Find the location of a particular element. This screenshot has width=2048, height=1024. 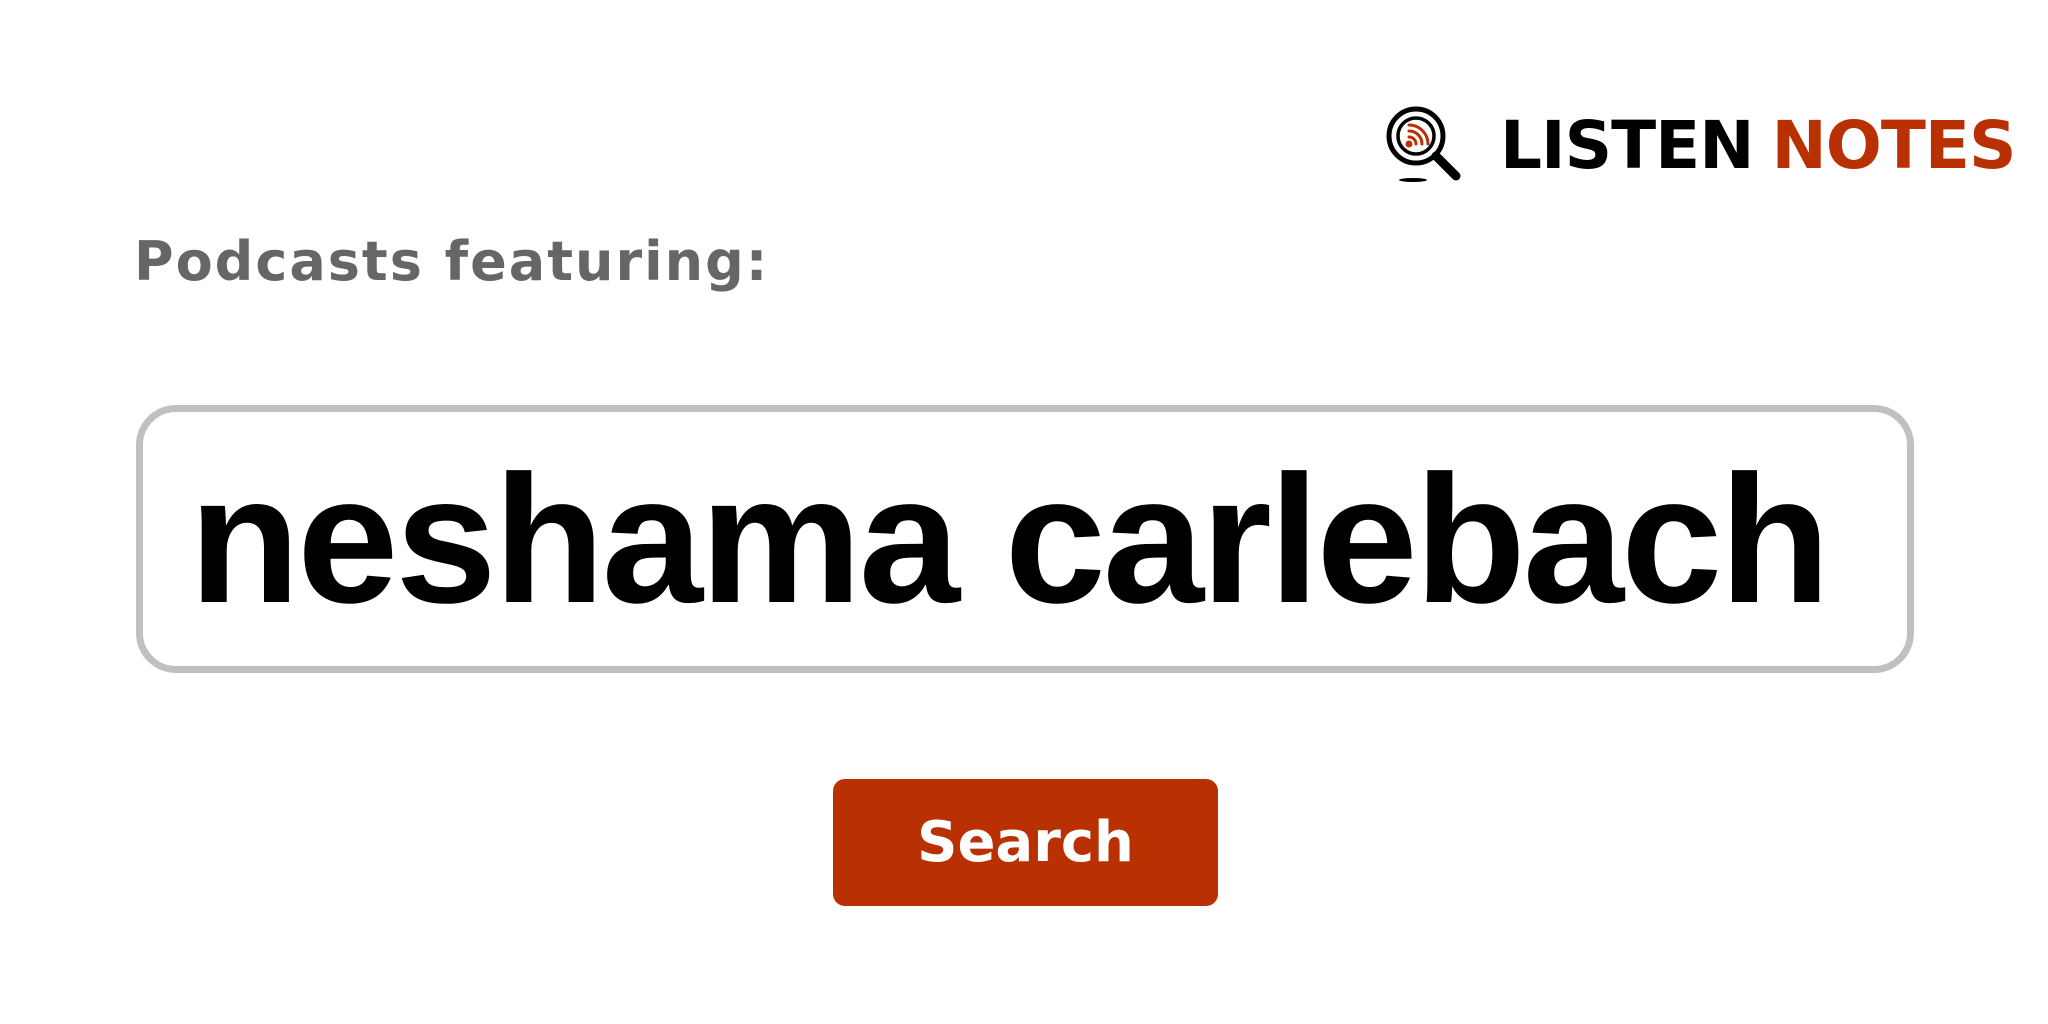

search-button: Search is located at coordinates (1025, 842).